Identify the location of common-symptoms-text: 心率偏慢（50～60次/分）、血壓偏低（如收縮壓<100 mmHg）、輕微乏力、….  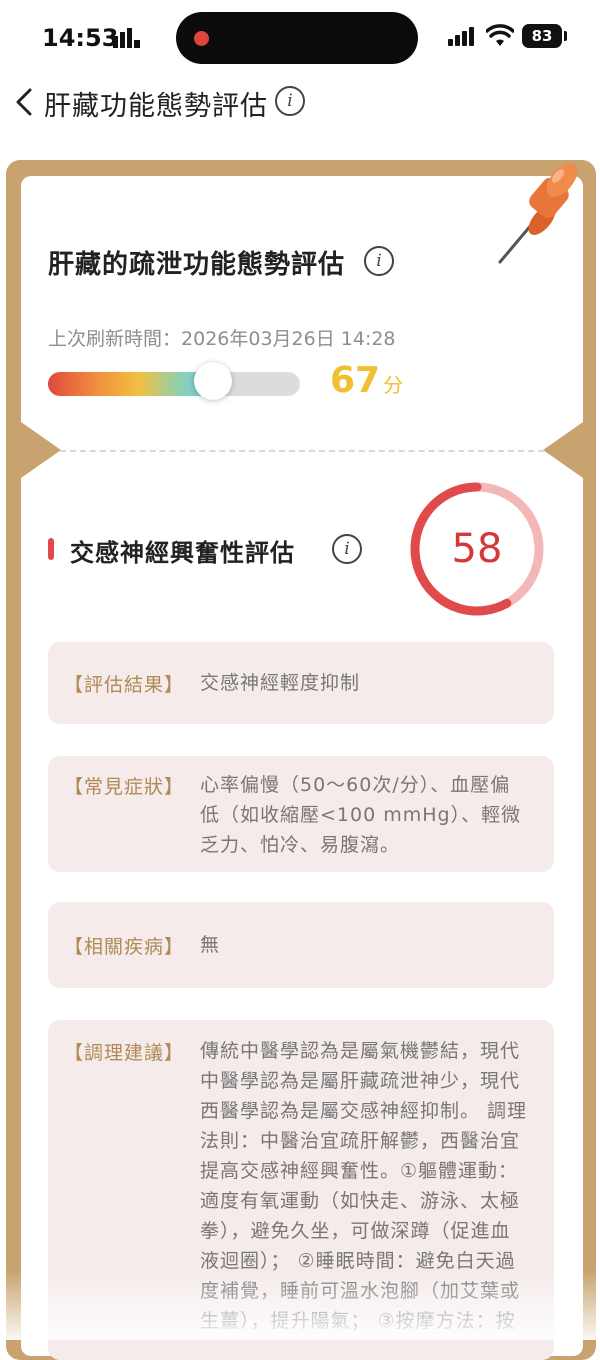
(361, 815).